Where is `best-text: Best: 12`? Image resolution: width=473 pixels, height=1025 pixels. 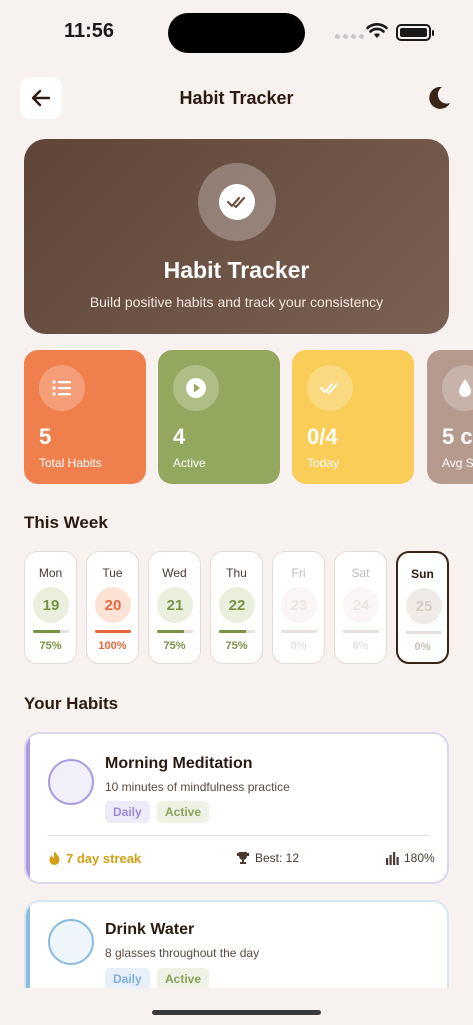
best-text: Best: 12 is located at coordinates (277, 858).